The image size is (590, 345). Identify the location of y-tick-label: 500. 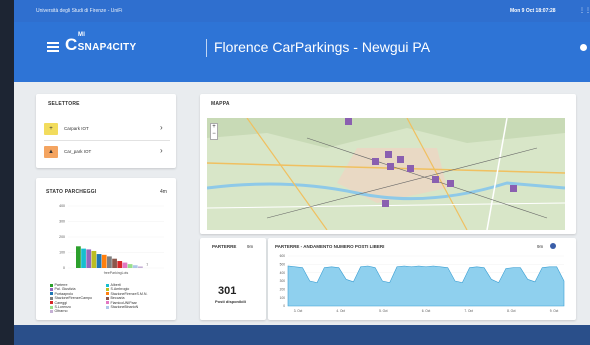
(283, 265).